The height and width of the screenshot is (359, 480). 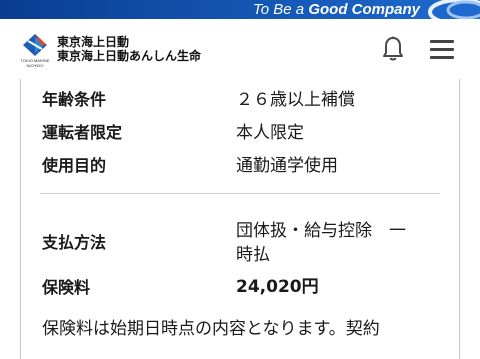 I want to click on premium-label: 保険料, so click(x=66, y=287).